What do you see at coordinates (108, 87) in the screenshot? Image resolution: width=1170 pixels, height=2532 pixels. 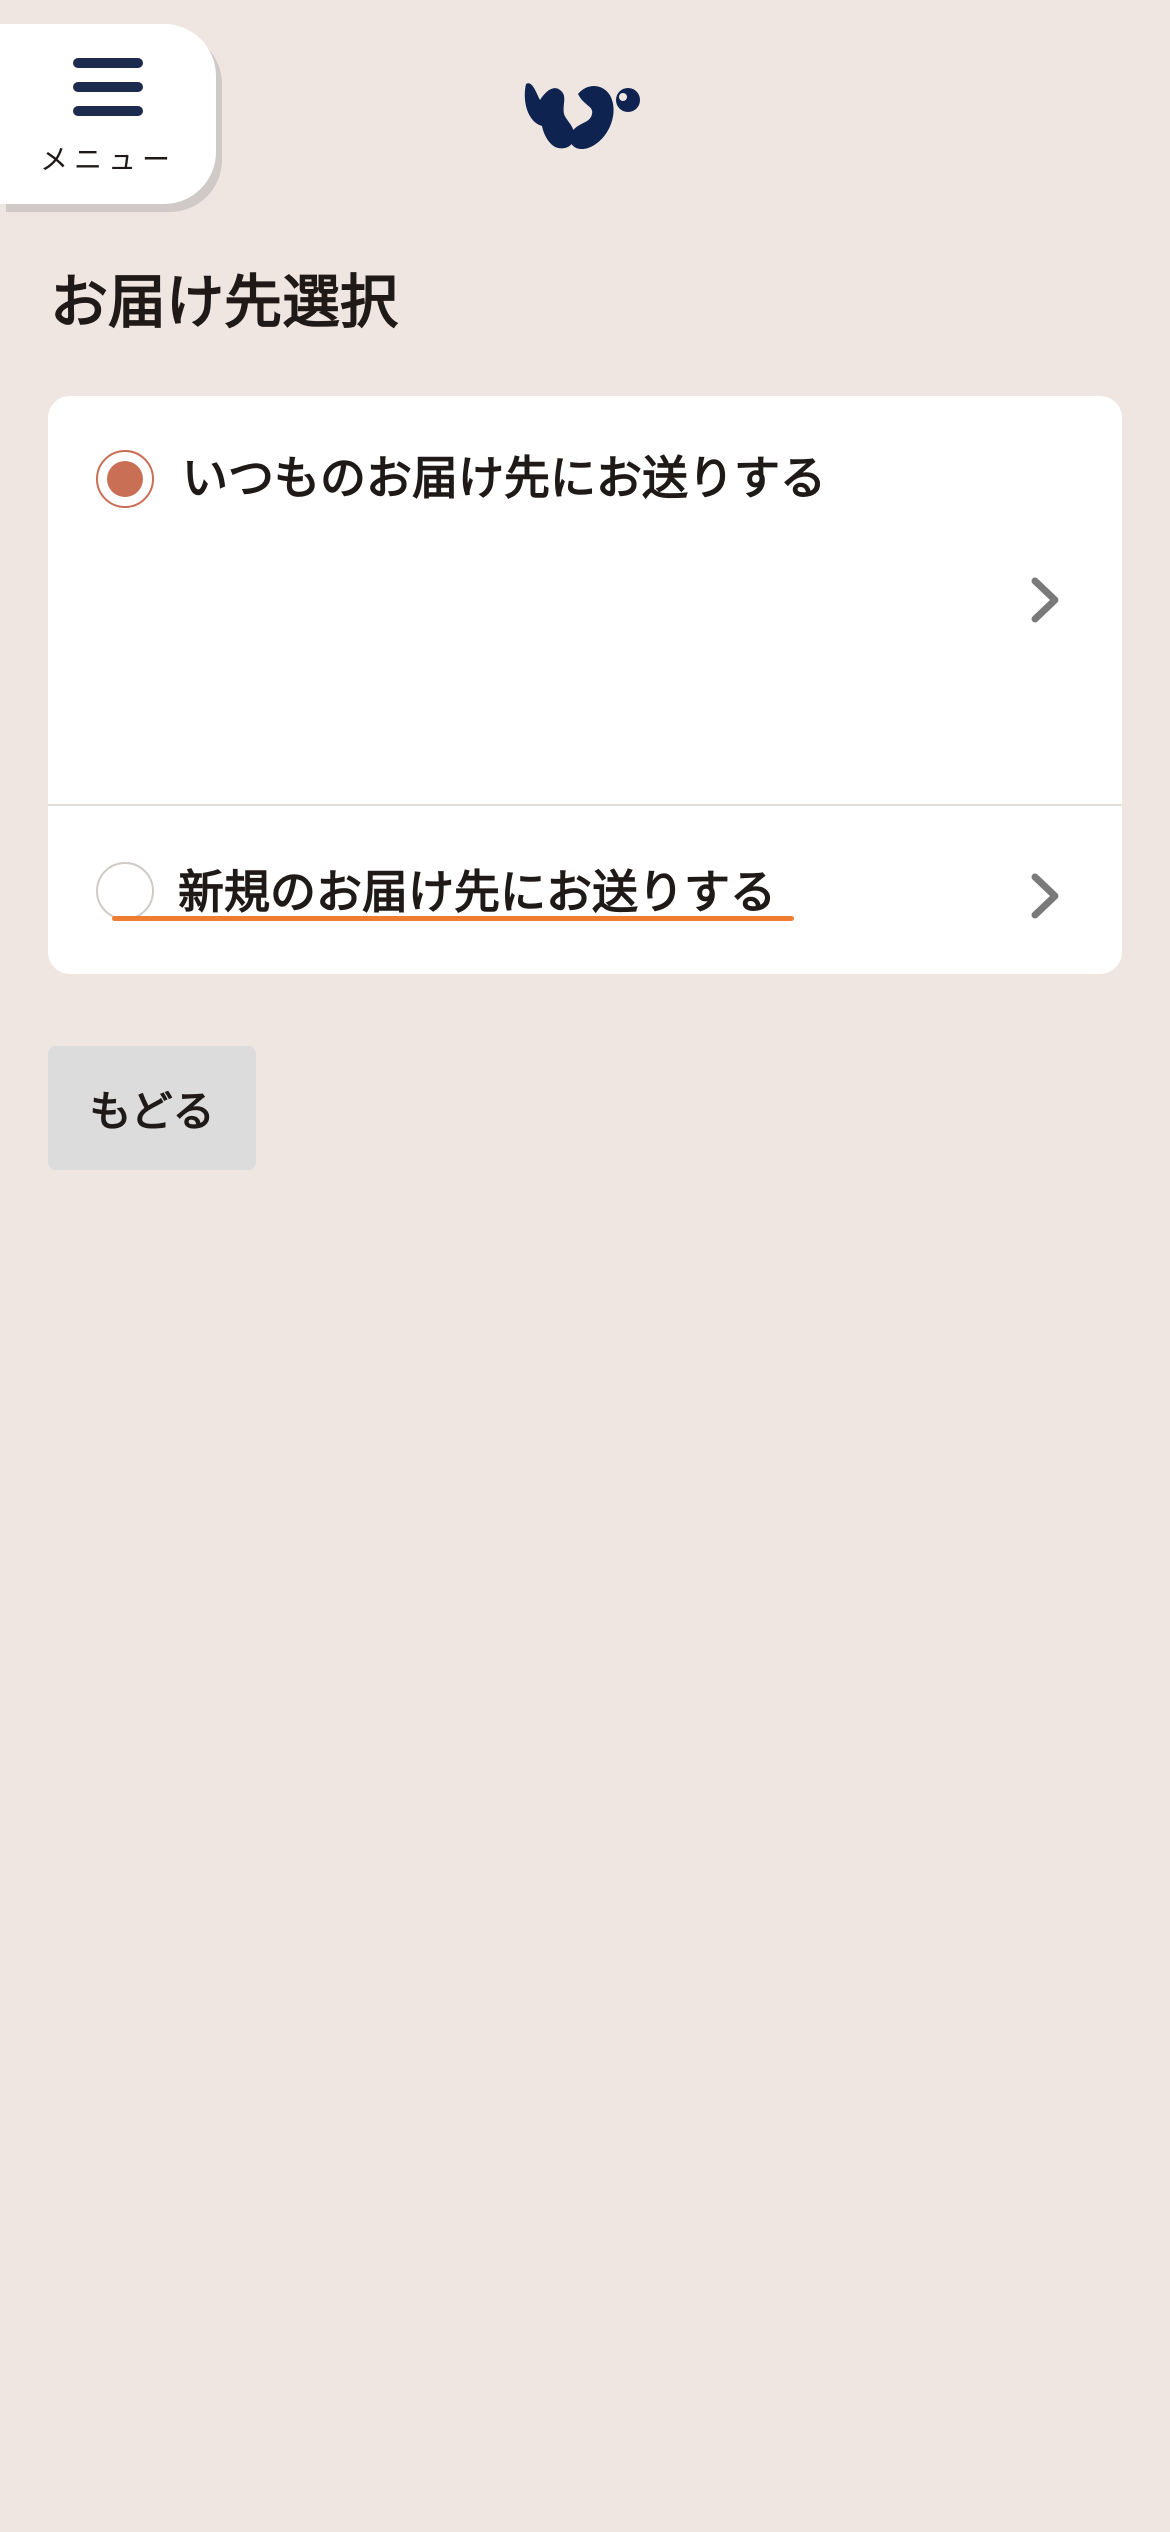 I see `hamburger-menu-icon` at bounding box center [108, 87].